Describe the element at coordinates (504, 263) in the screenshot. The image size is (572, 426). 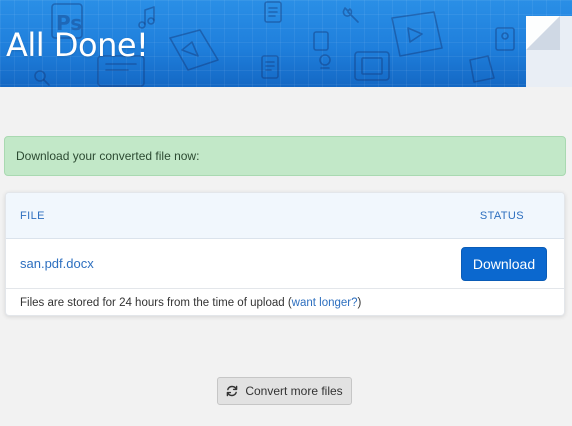
I see `download-button: Download` at that location.